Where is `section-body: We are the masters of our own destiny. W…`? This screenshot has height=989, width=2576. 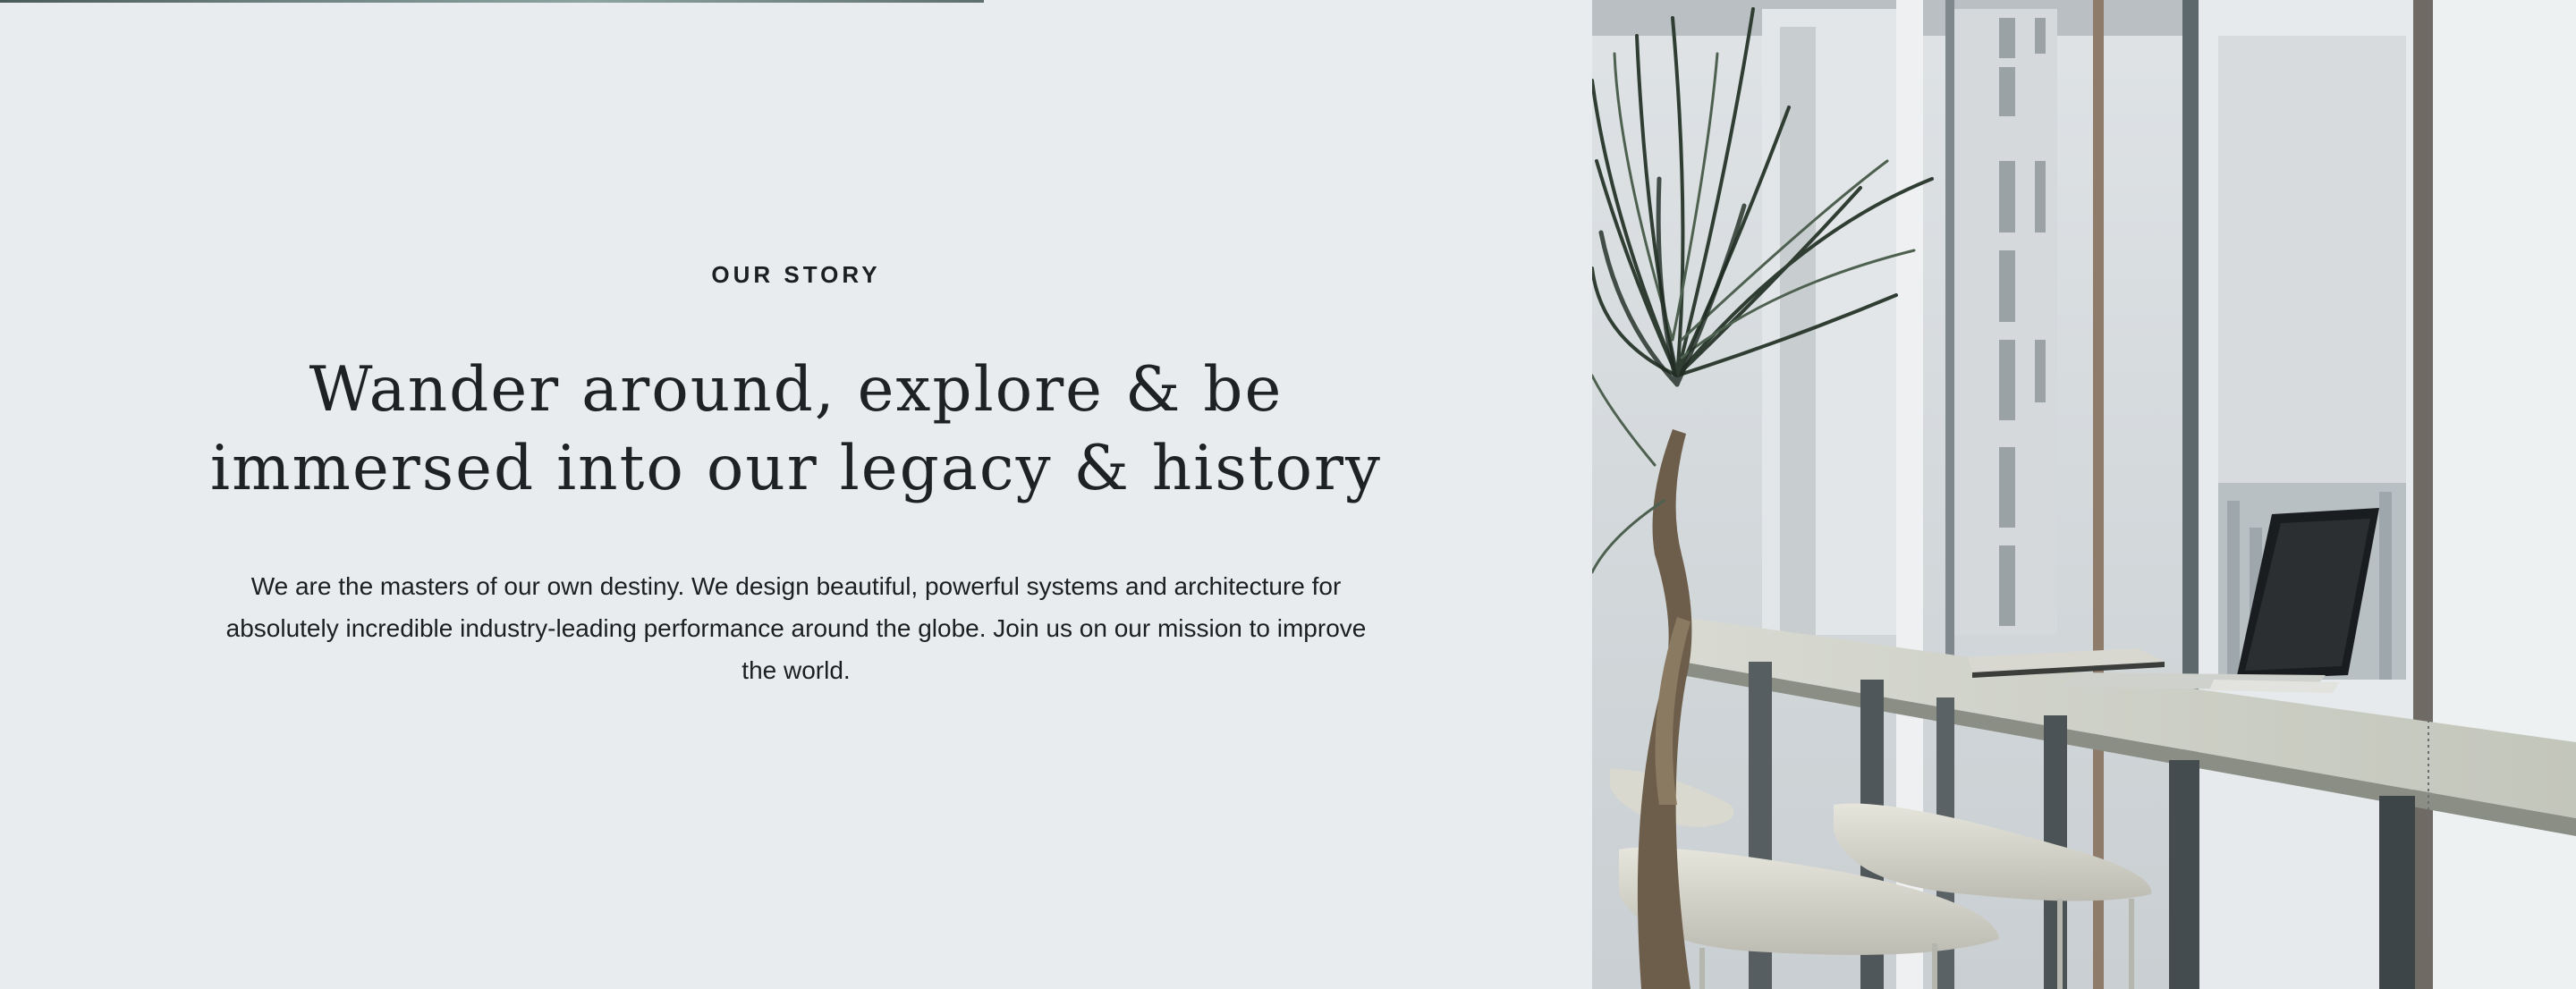 section-body: We are the masters of our own destiny. W… is located at coordinates (796, 628).